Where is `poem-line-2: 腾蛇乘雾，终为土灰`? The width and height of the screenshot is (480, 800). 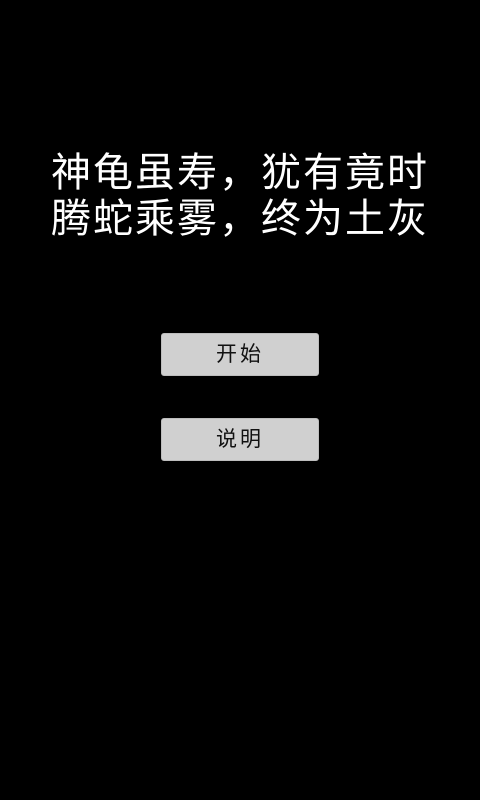
poem-line-2: 腾蛇乘雾，终为土灰 is located at coordinates (240, 219).